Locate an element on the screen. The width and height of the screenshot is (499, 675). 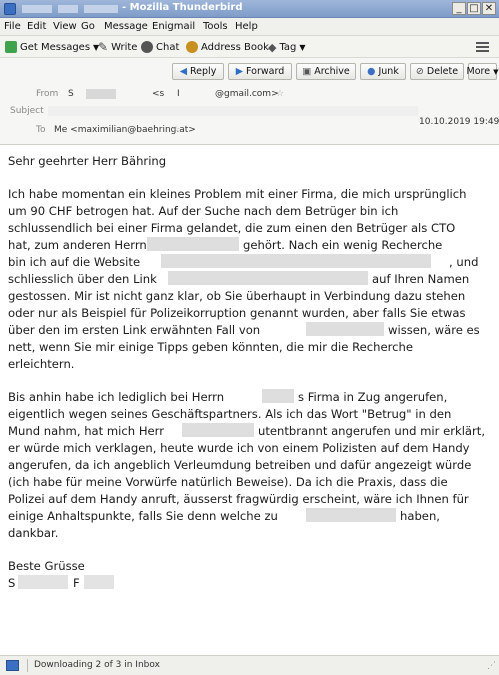
body-line: hat, zum anderen Herrn is located at coordinates (77, 245).